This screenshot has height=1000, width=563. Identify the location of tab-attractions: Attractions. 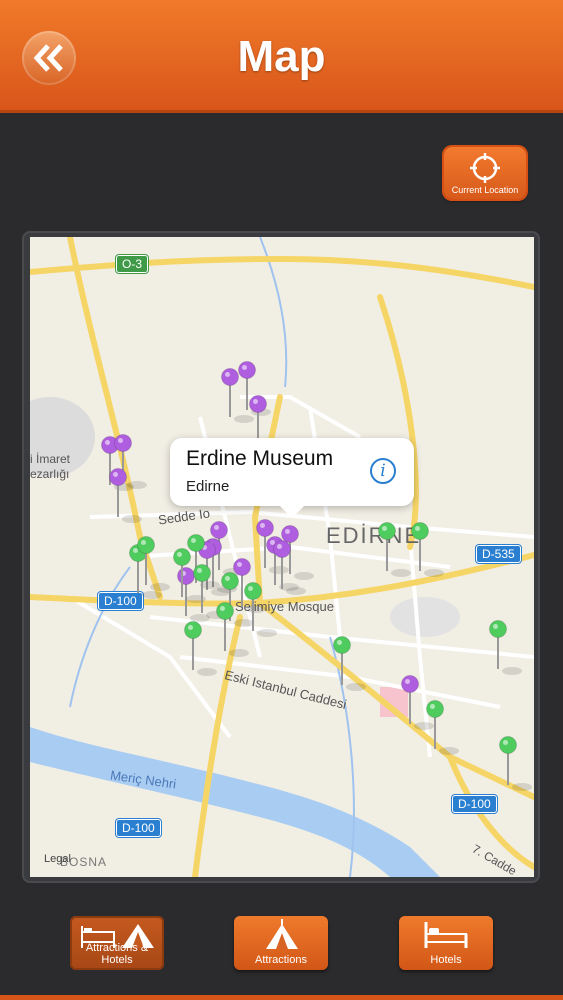
(281, 943).